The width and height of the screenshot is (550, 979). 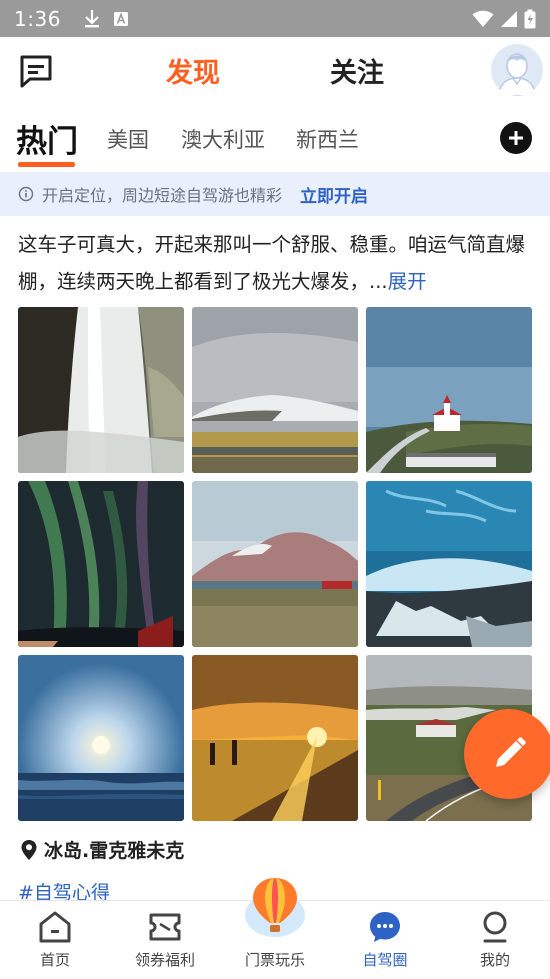 I want to click on bottom-nav-mine: 我的, so click(x=495, y=939).